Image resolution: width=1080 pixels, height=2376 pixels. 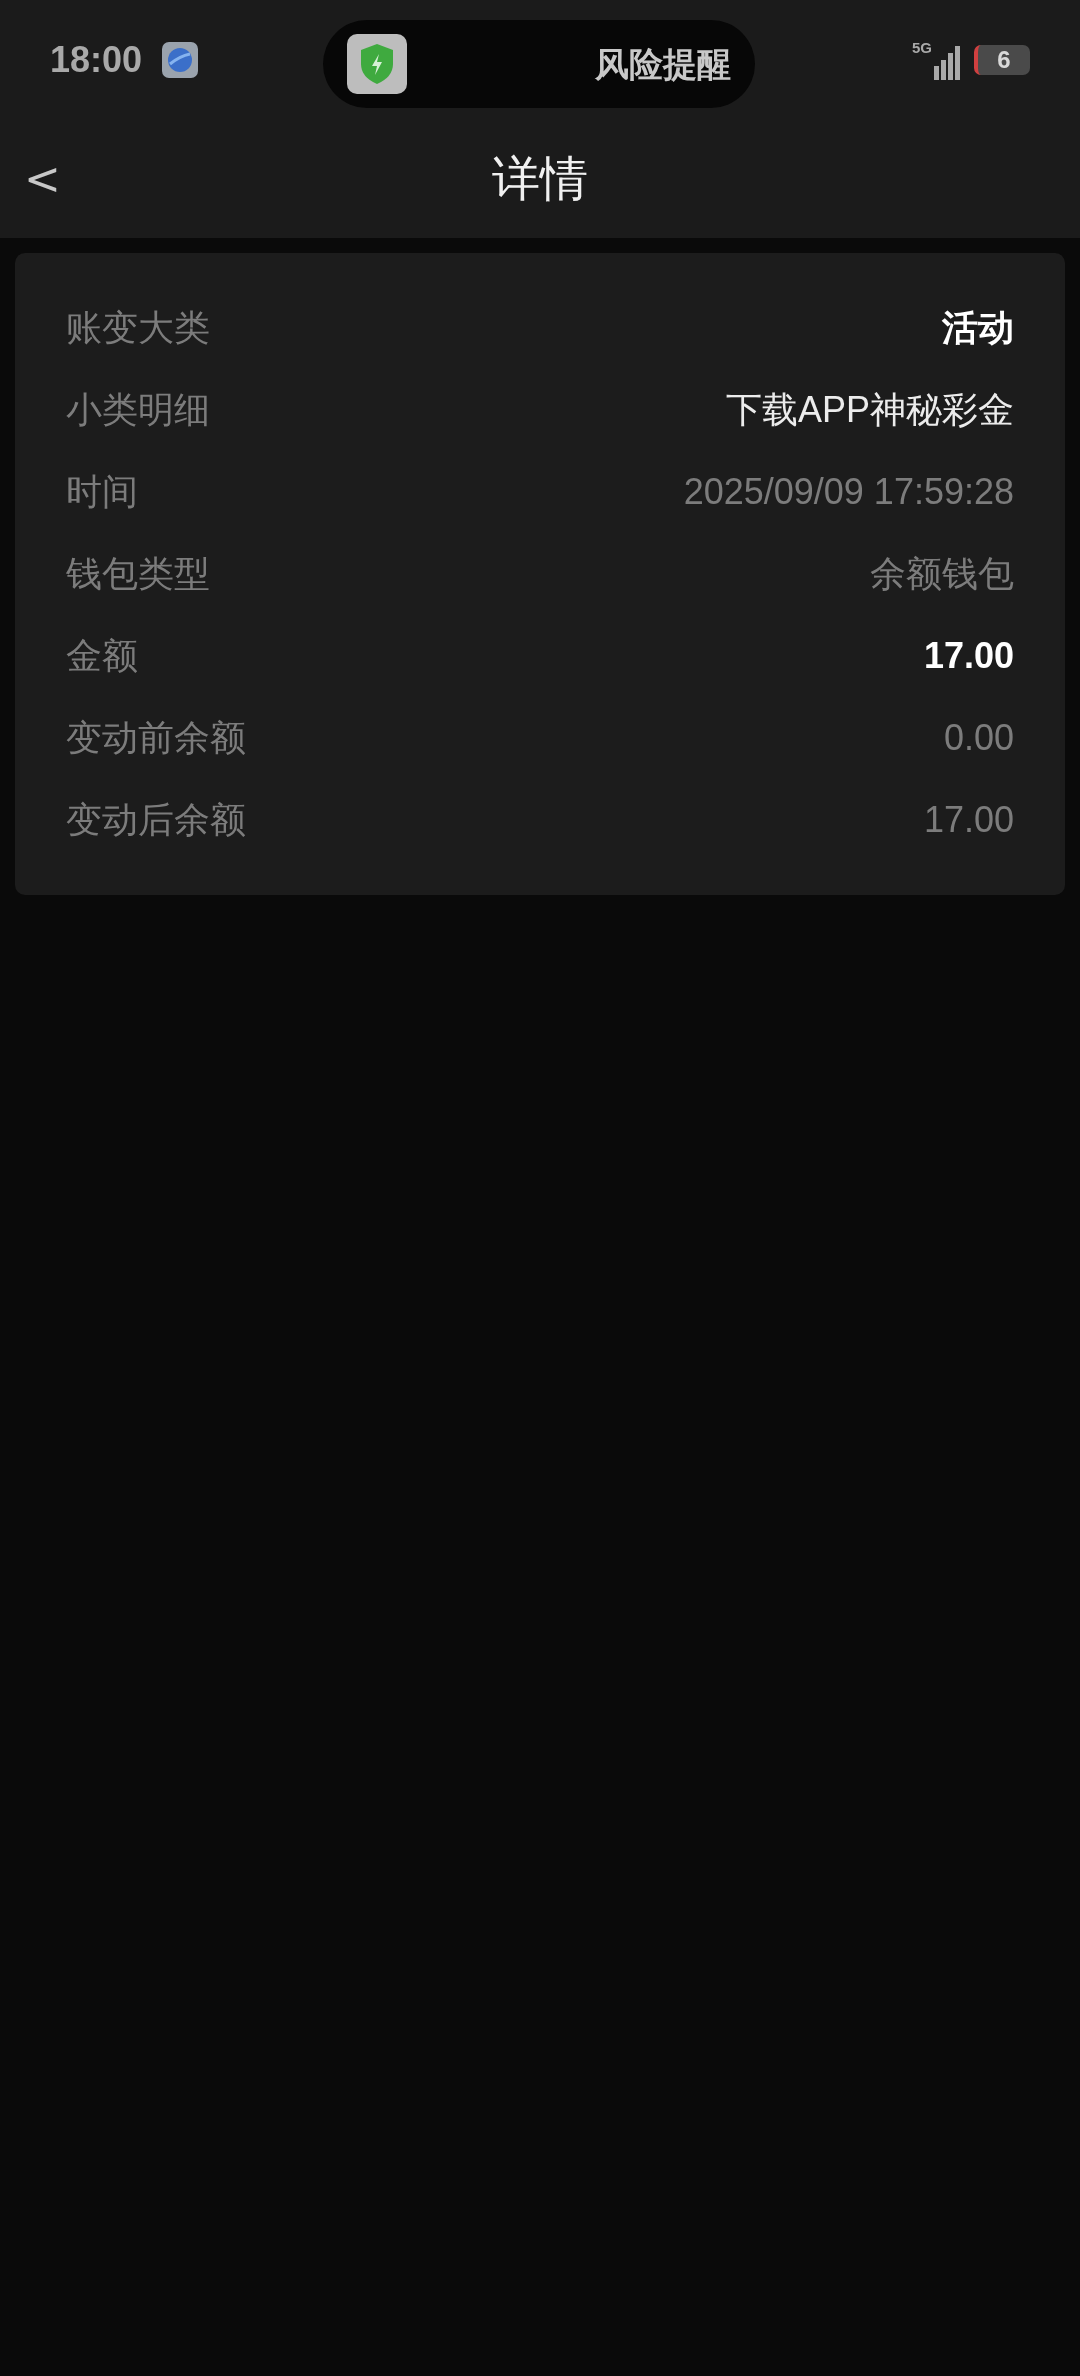 What do you see at coordinates (848, 492) in the screenshot?
I see `detail-value: 2025/09/09 17:59:28` at bounding box center [848, 492].